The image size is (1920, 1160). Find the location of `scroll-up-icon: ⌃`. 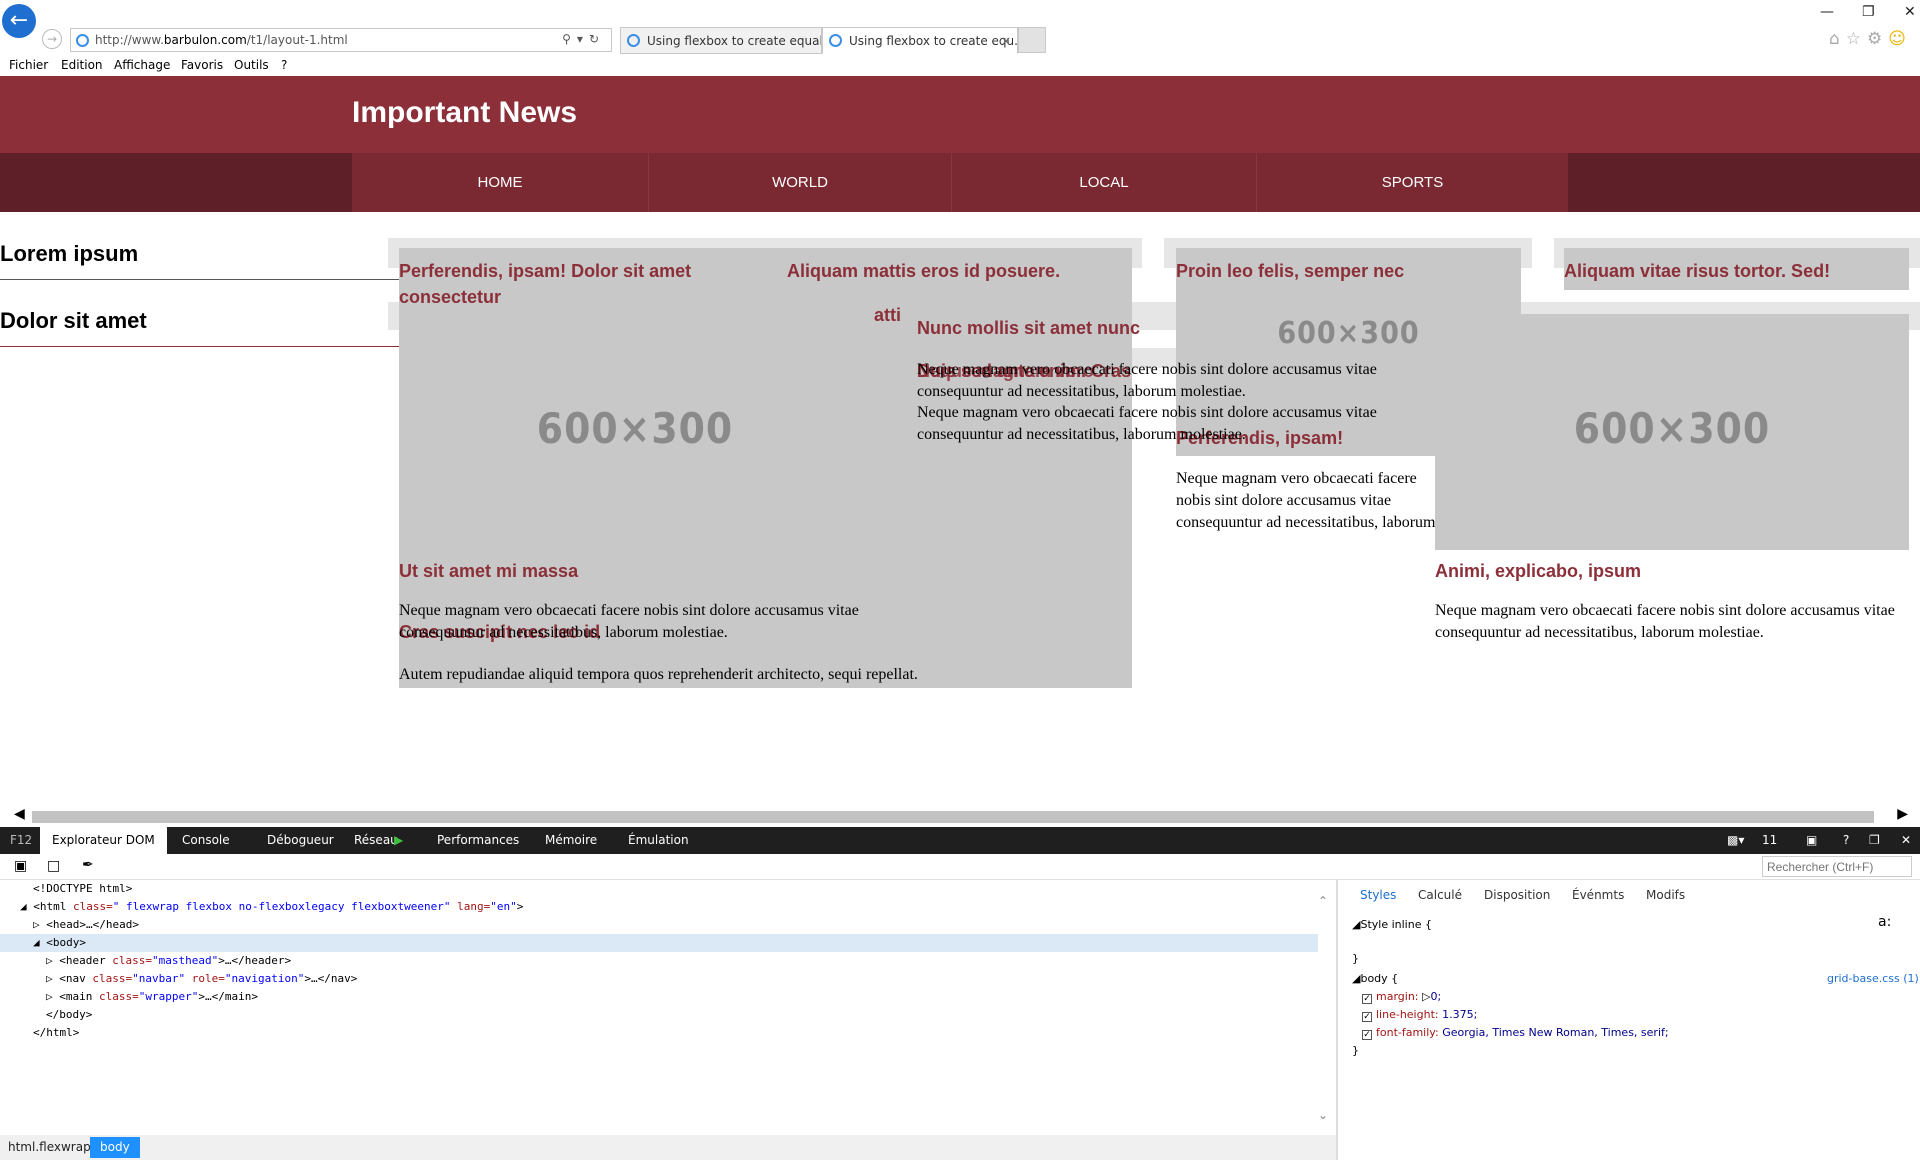

scroll-up-icon: ⌃ is located at coordinates (1323, 901).